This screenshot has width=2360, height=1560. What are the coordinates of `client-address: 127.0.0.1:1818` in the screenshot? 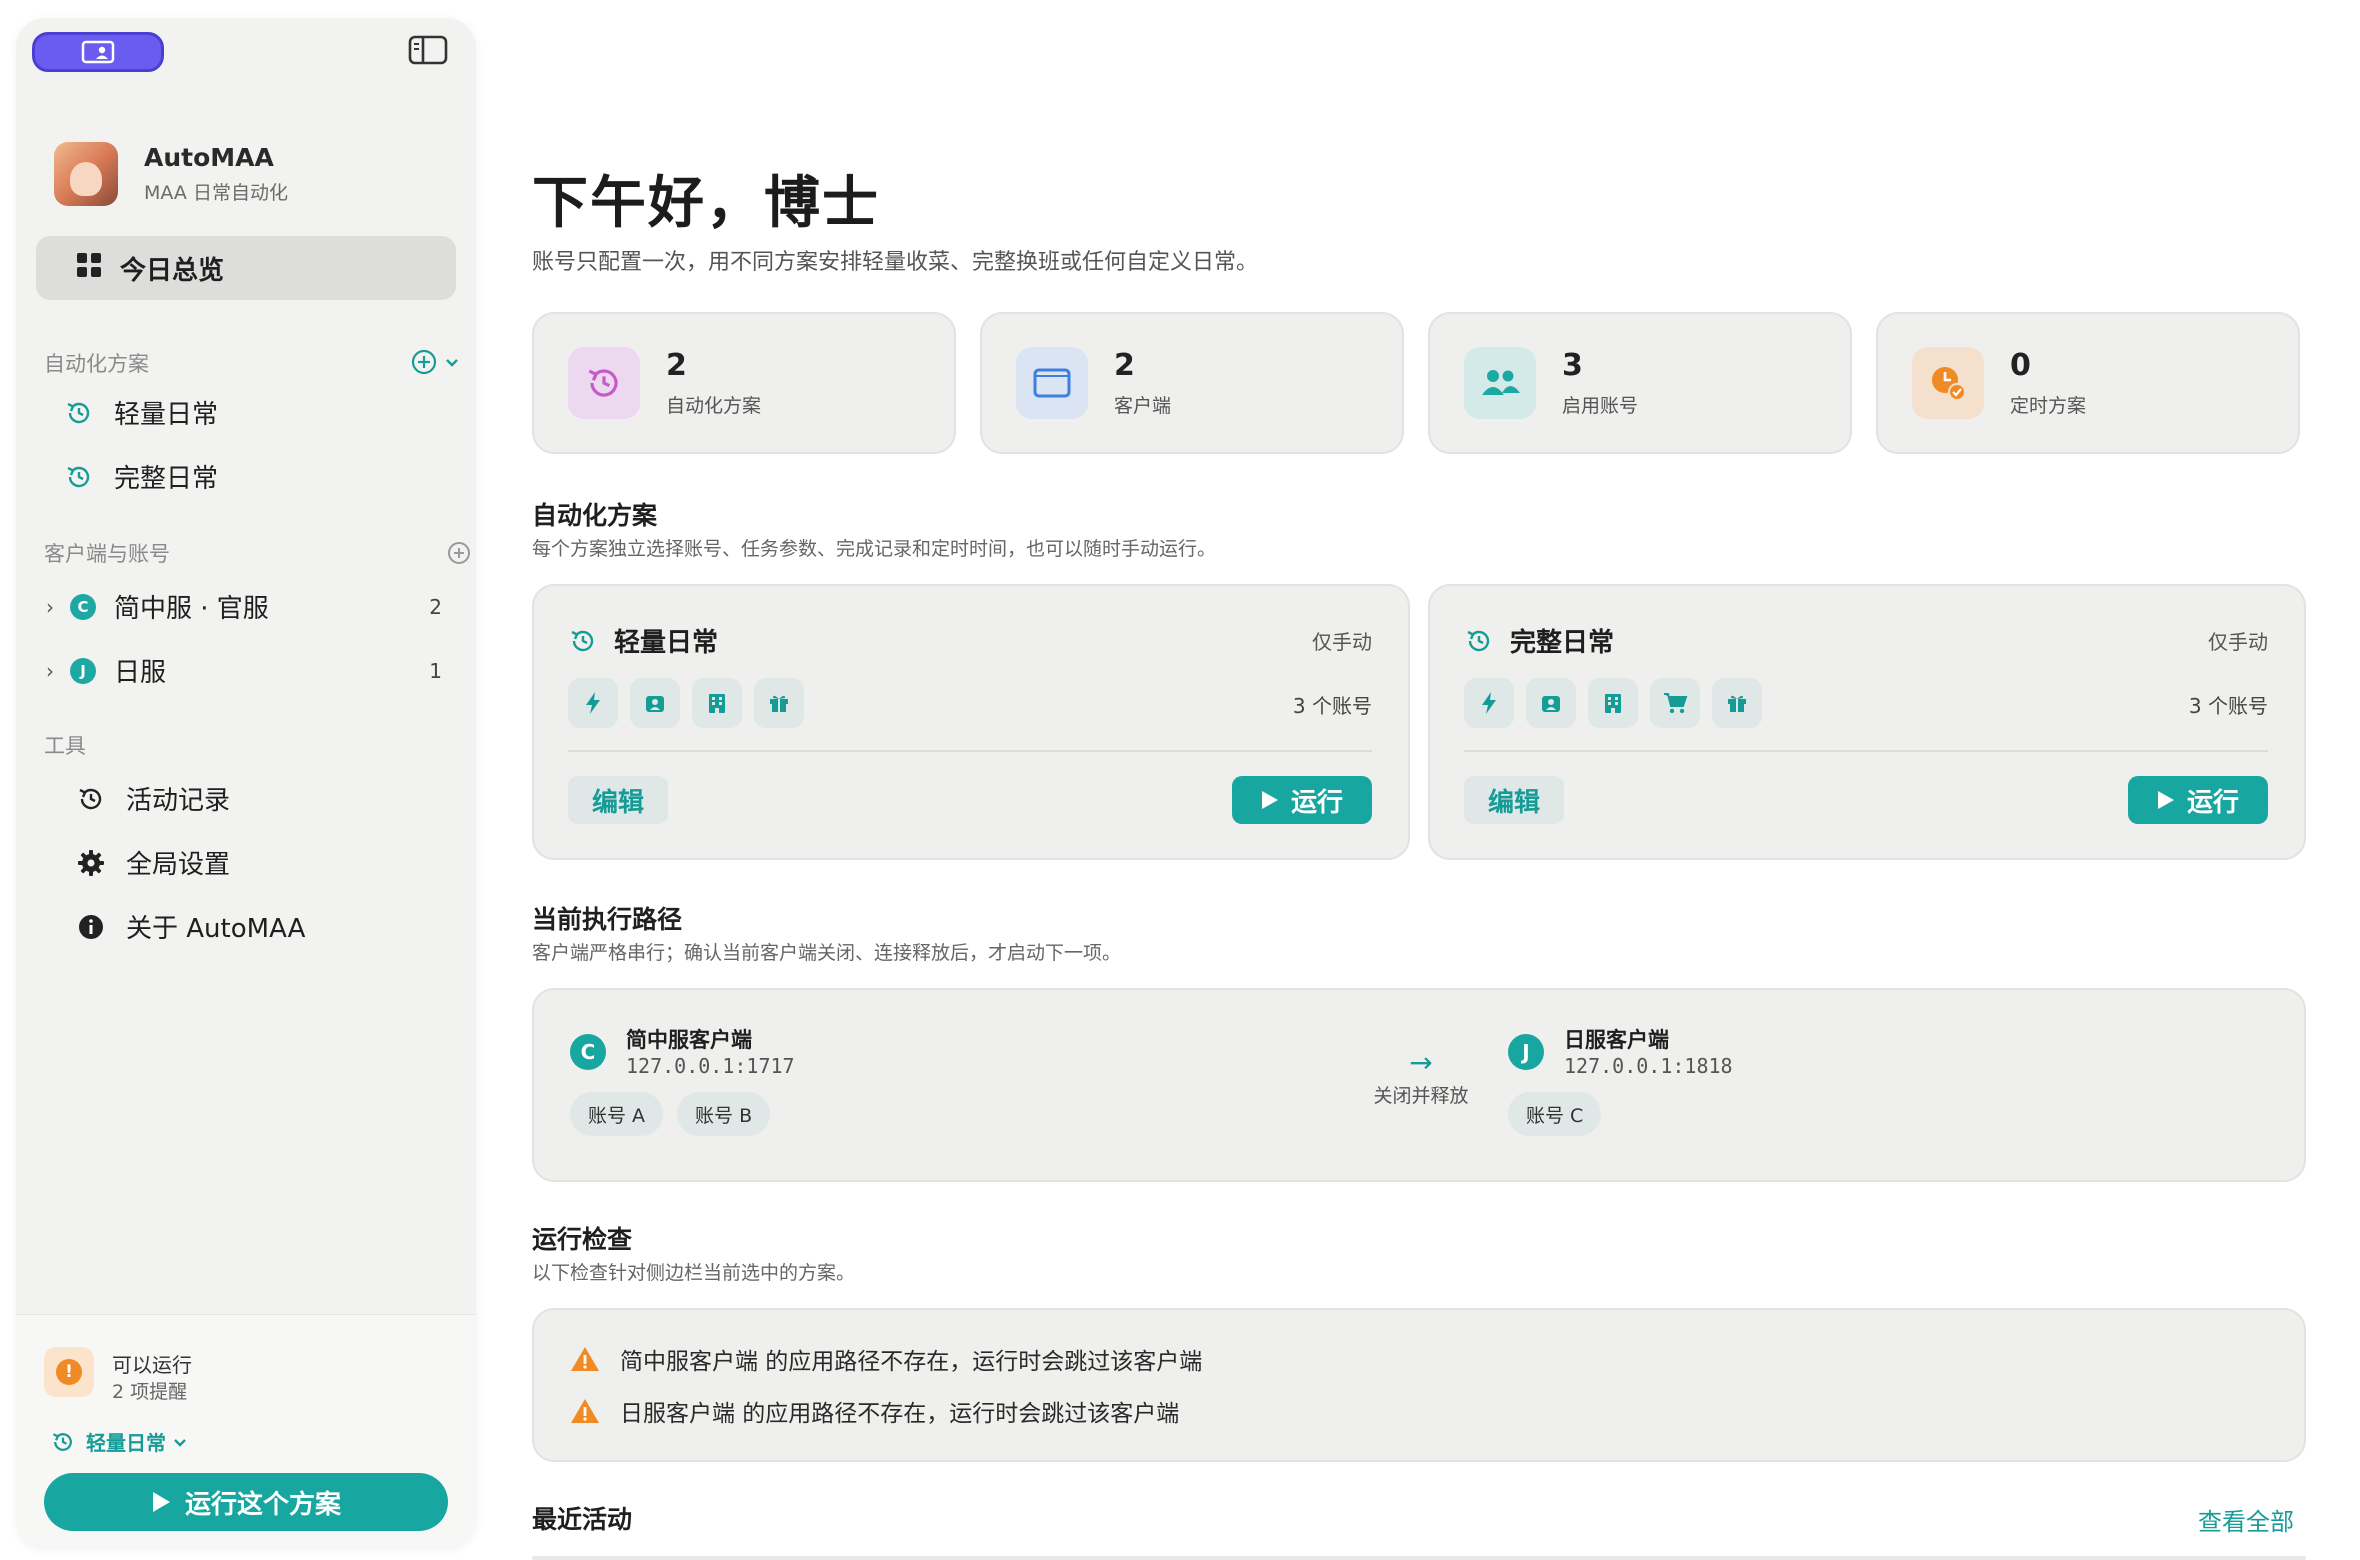 It's located at (1648, 1066).